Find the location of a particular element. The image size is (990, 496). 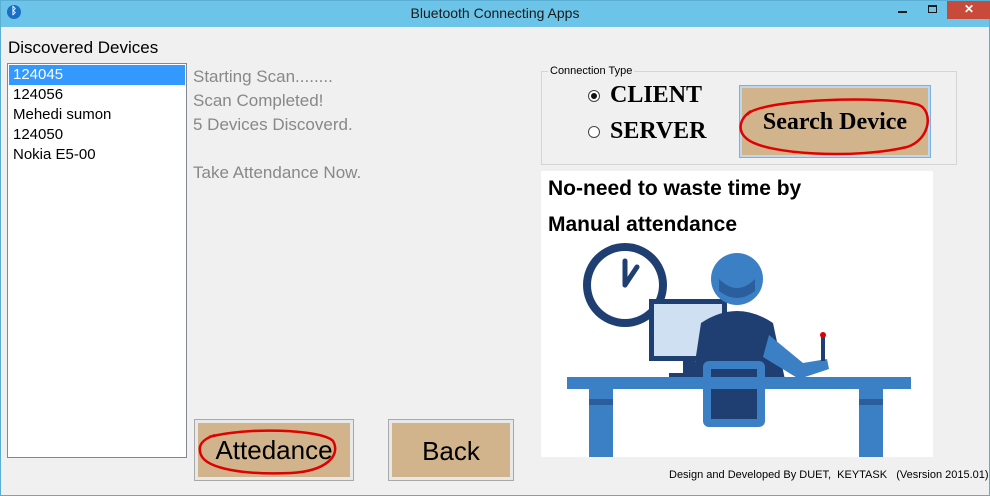

attendance-button: Attedance is located at coordinates (274, 450).